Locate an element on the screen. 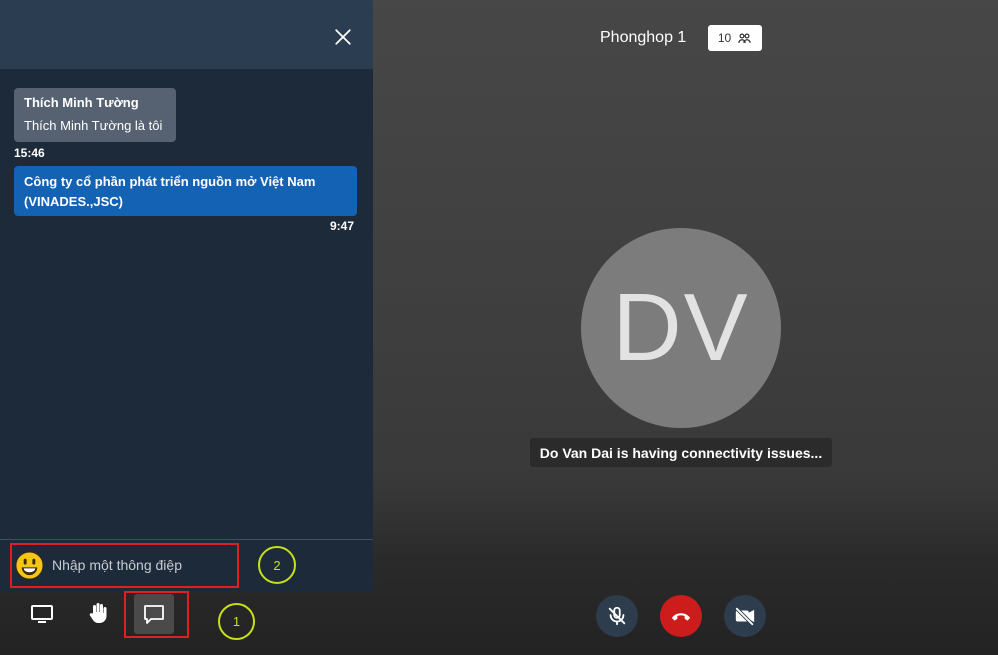 The image size is (998, 655). participant-count: 10 is located at coordinates (724, 38).